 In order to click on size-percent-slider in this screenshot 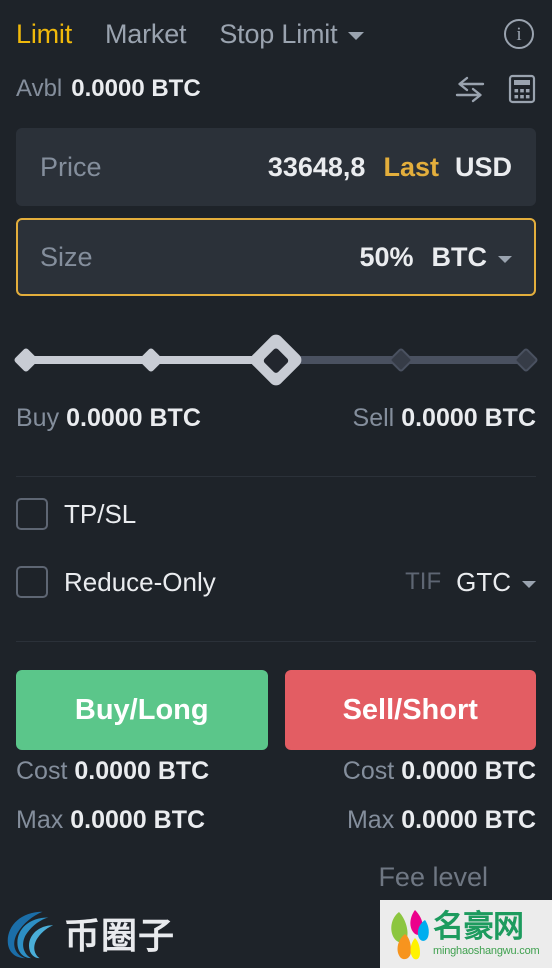, I will do `click(276, 366)`.